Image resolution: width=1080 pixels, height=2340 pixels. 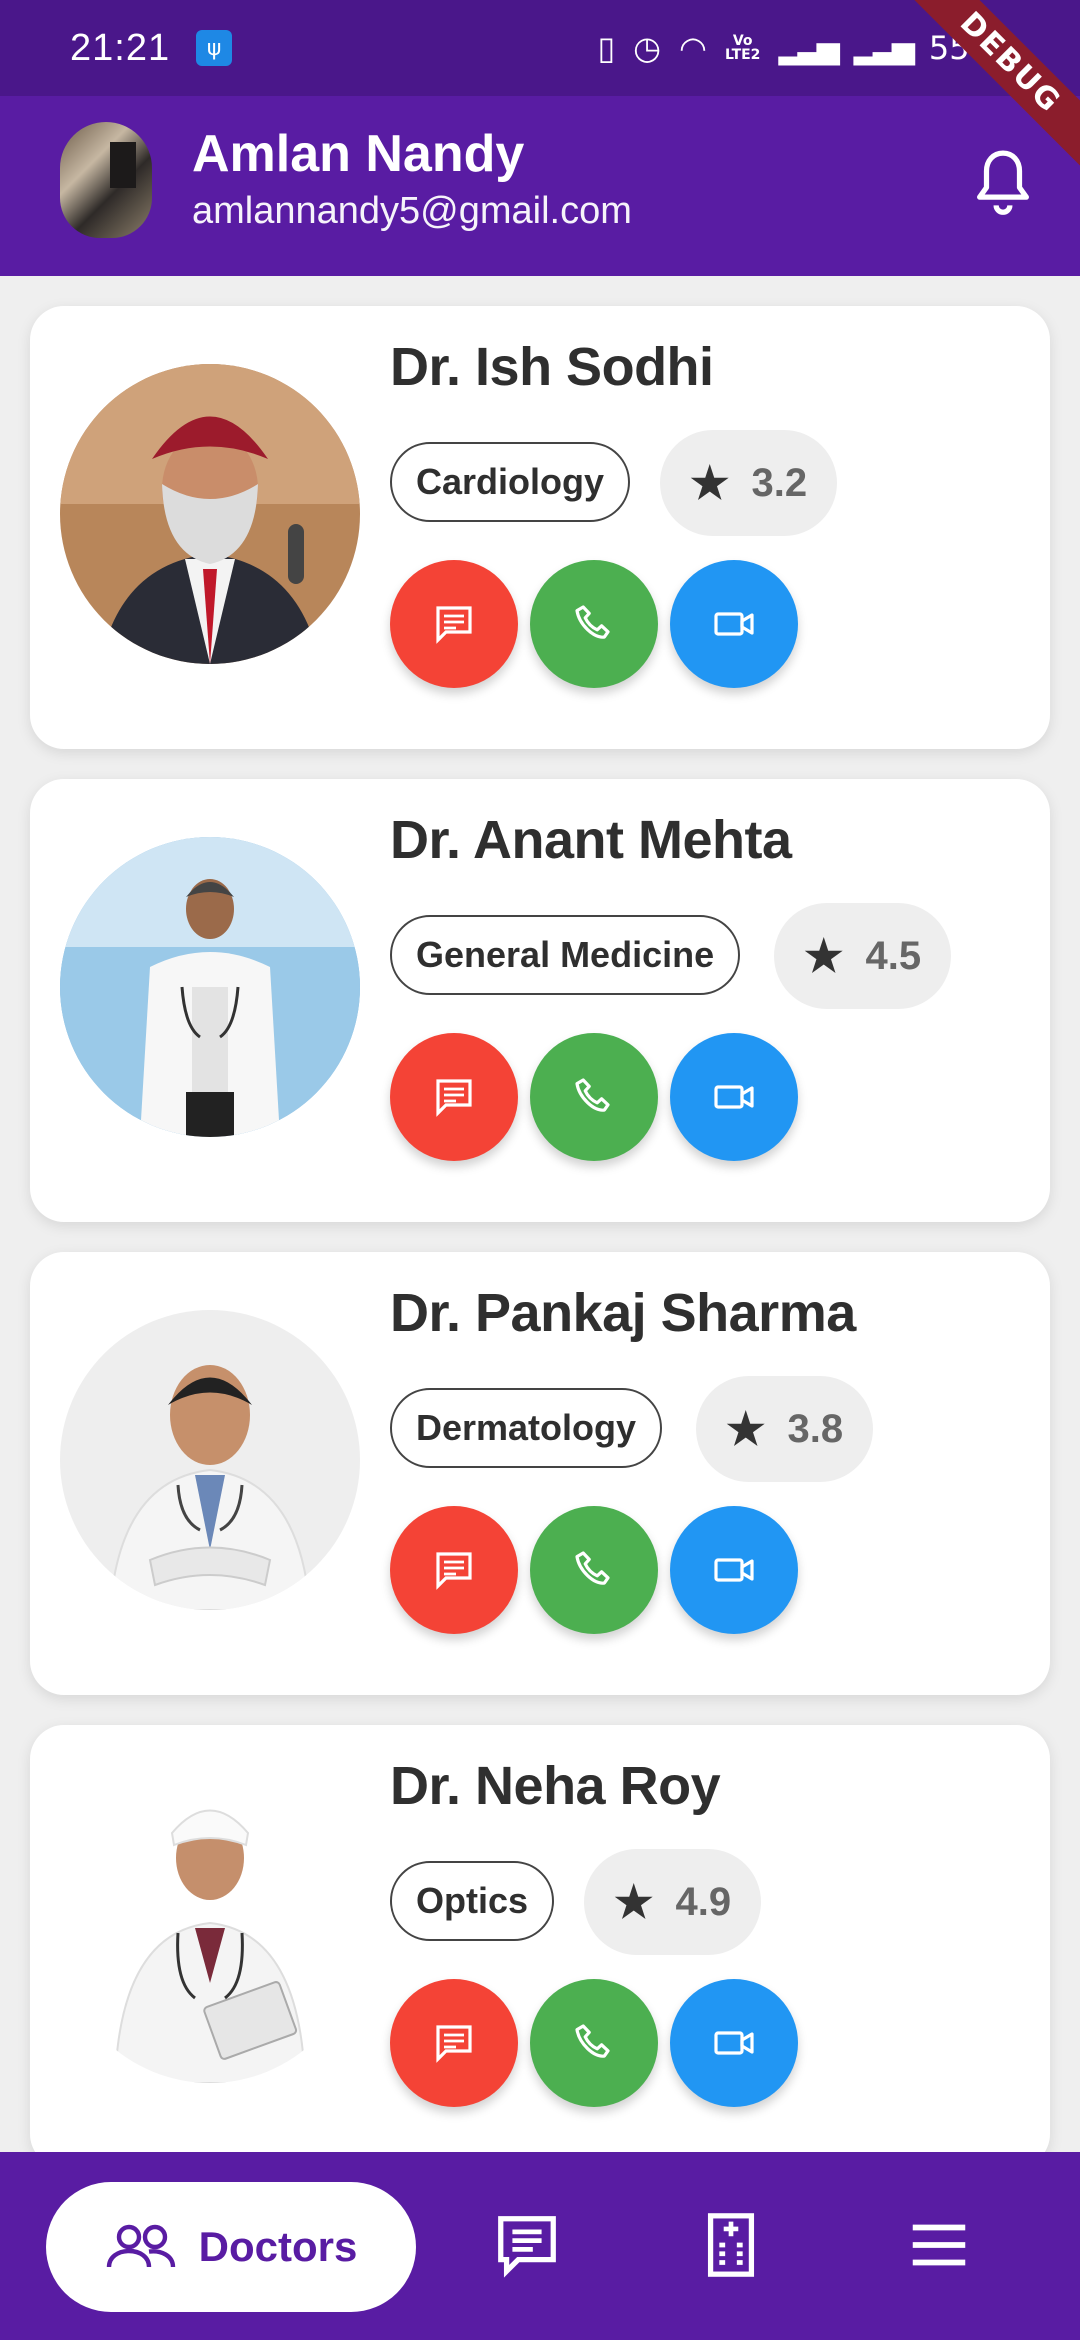 I want to click on doctors-icon, so click(x=140, y=2246).